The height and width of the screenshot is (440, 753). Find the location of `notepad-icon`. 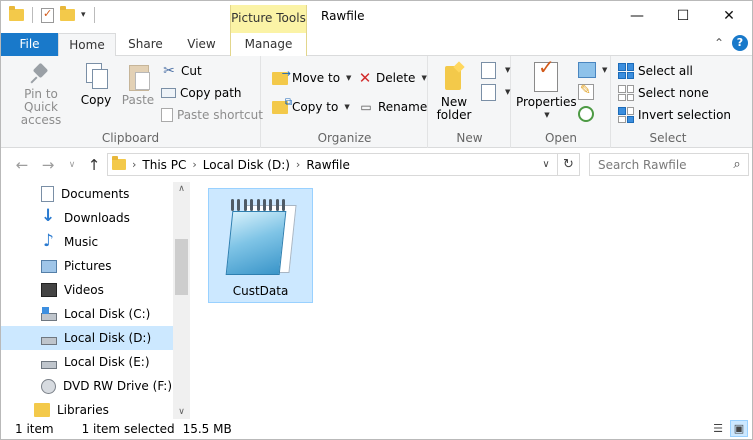

notepad-icon is located at coordinates (260, 237).